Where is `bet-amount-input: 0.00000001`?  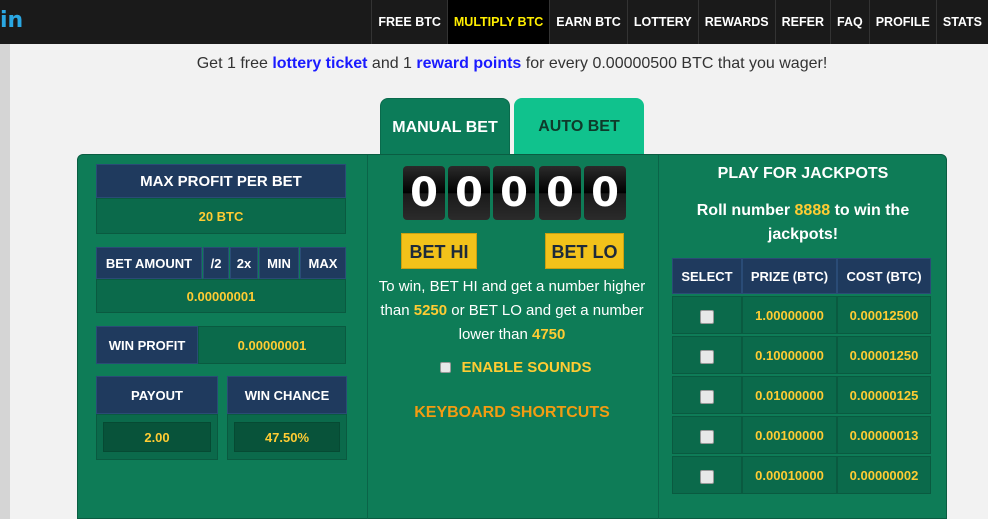
bet-amount-input: 0.00000001 is located at coordinates (221, 296).